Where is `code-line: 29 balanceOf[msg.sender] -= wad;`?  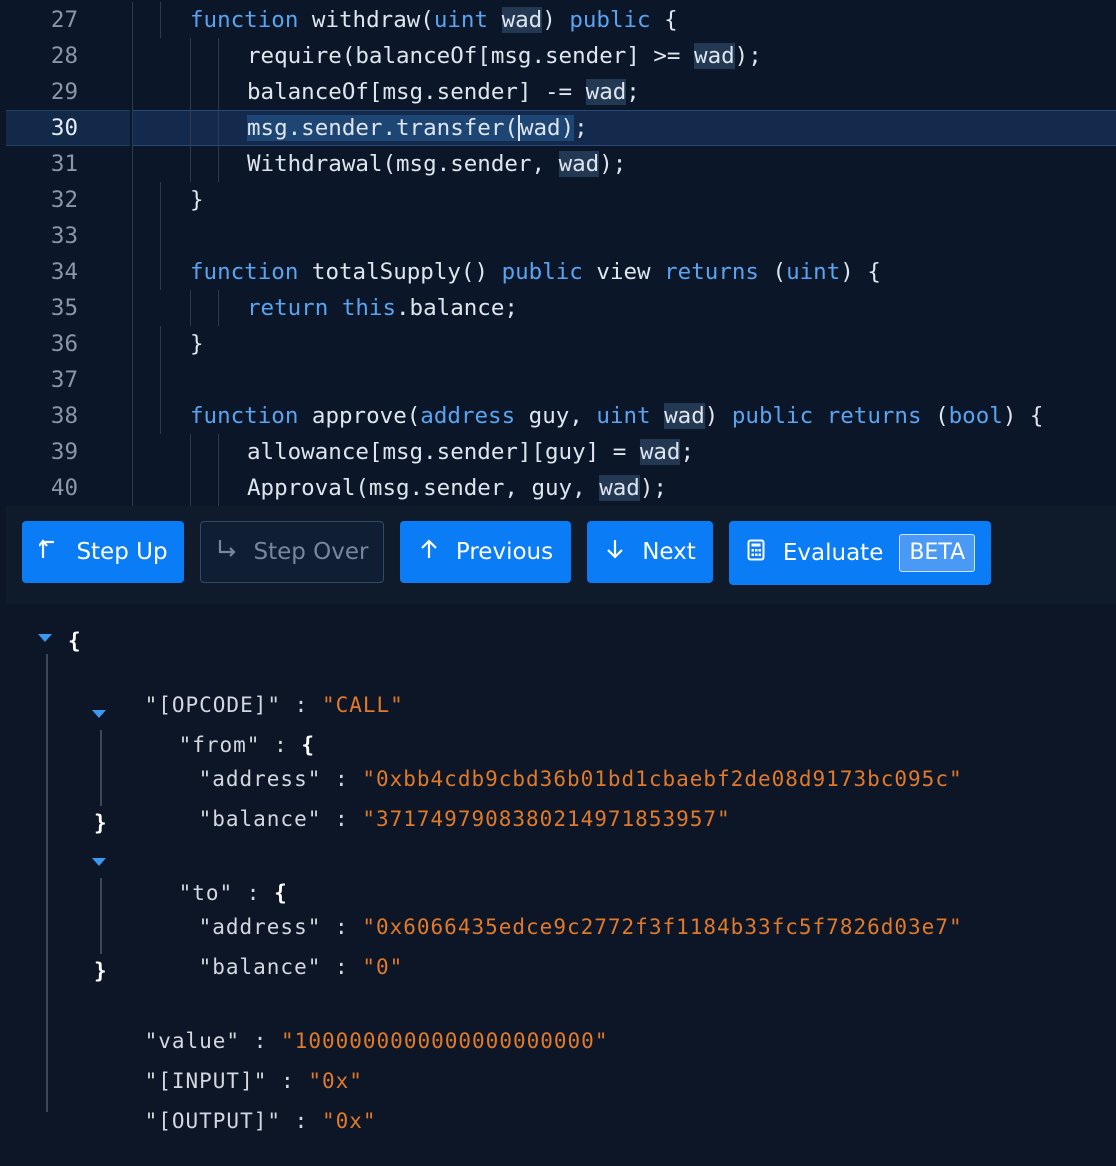
code-line: 29 balanceOf[msg.sender] -= wad; is located at coordinates (558, 92).